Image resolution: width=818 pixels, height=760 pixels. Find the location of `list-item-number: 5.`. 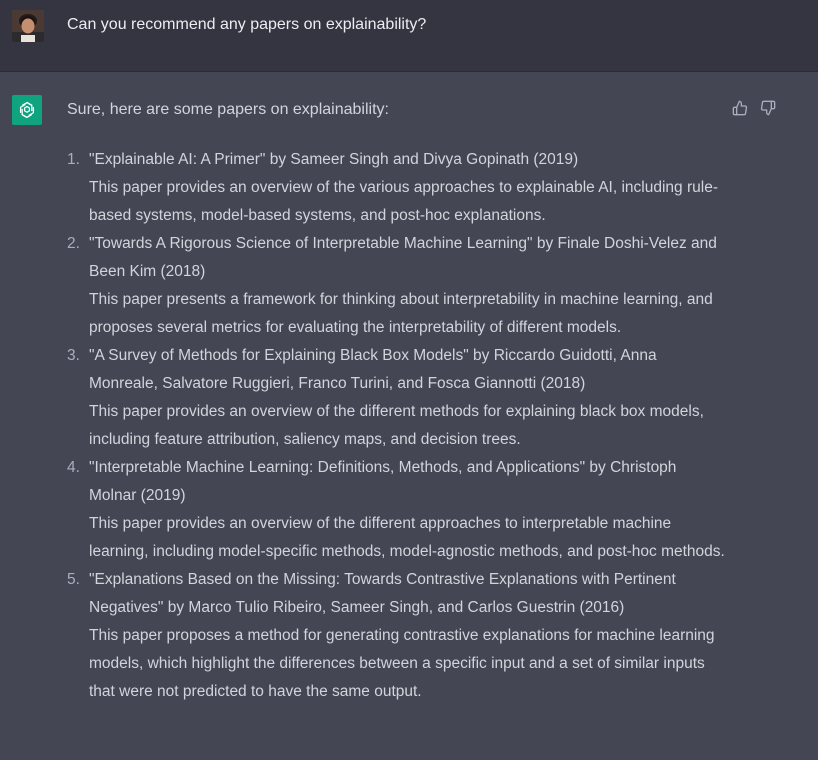

list-item-number: 5. is located at coordinates (73, 579).